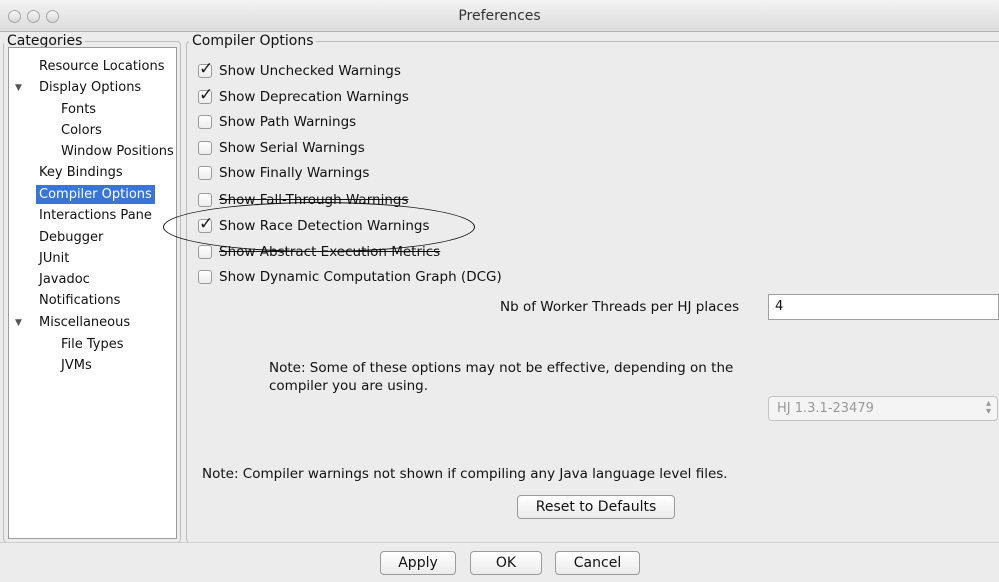 The height and width of the screenshot is (582, 999). I want to click on checkbox-label: Show Unchecked Warnings, so click(310, 71).